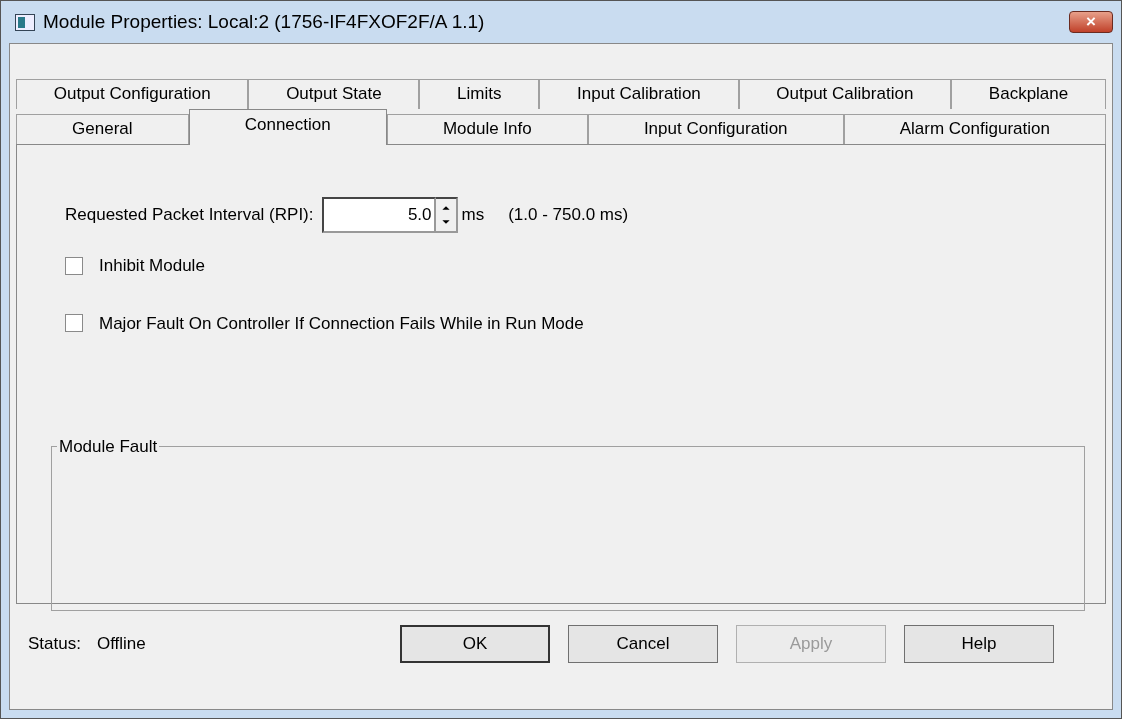 The image size is (1122, 719). I want to click on tab: Limits, so click(479, 94).